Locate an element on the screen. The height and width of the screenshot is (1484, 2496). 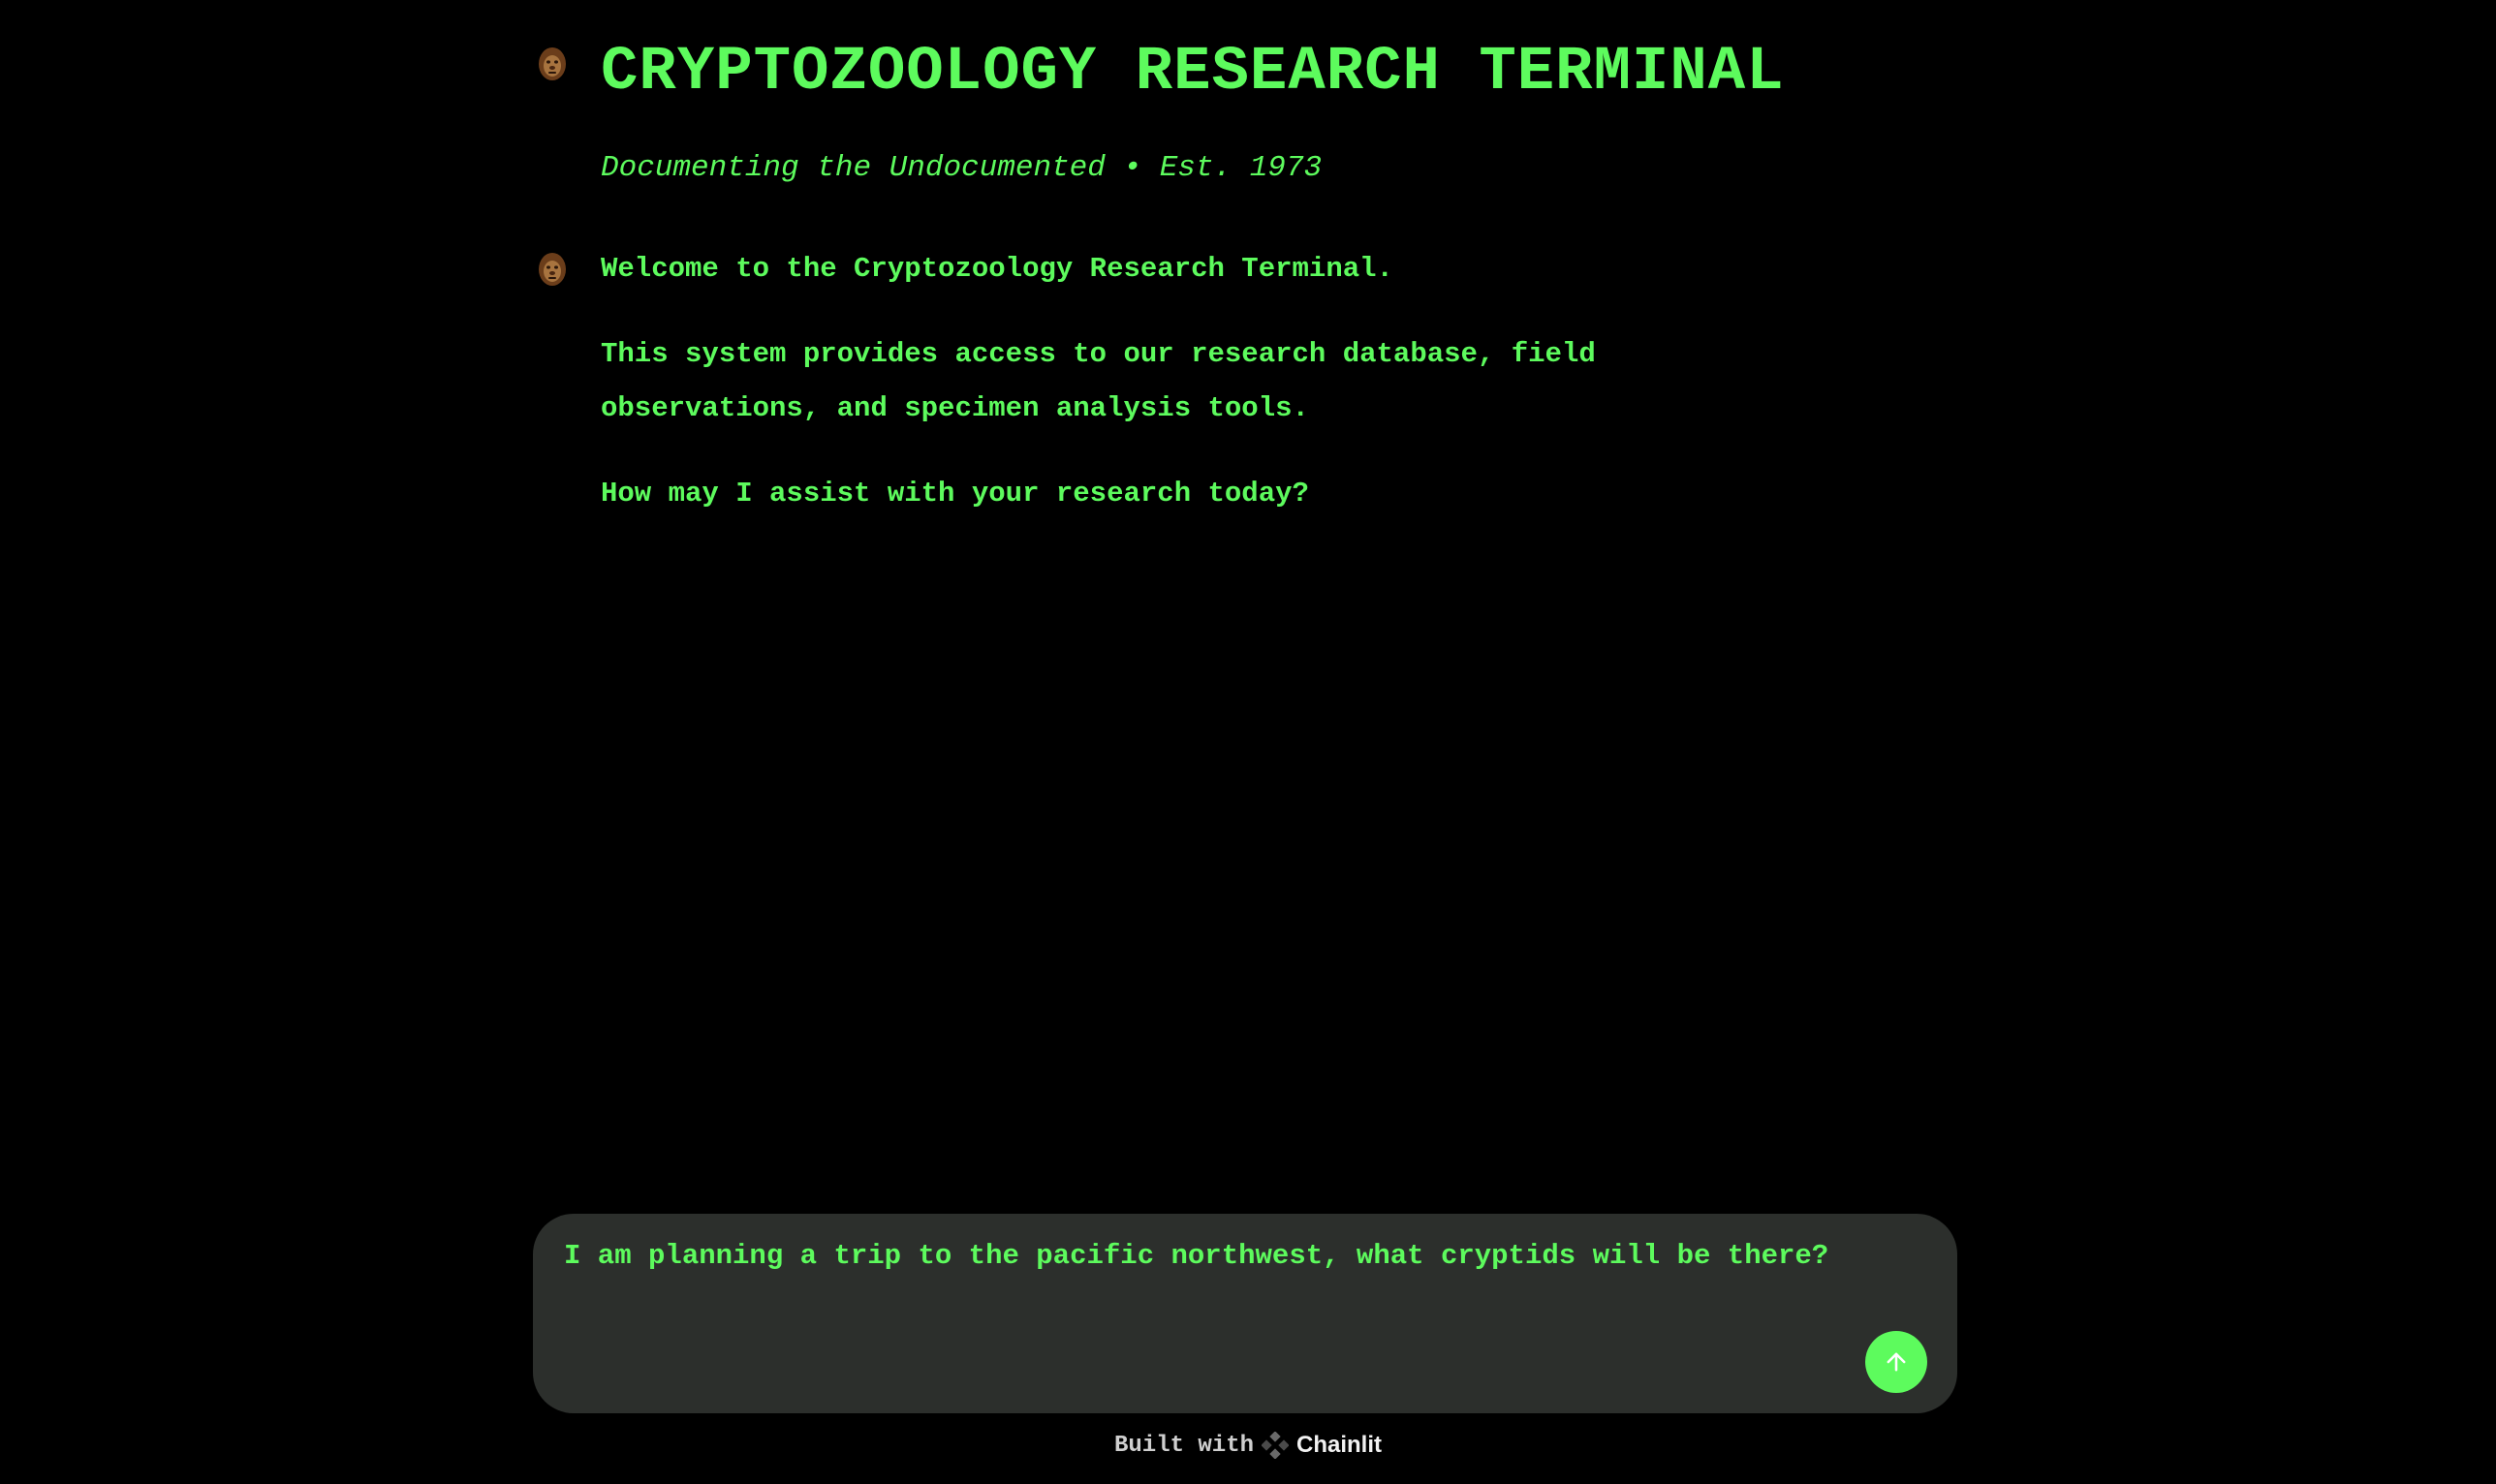
footer-brand-link: Chainlit is located at coordinates (1339, 1445).